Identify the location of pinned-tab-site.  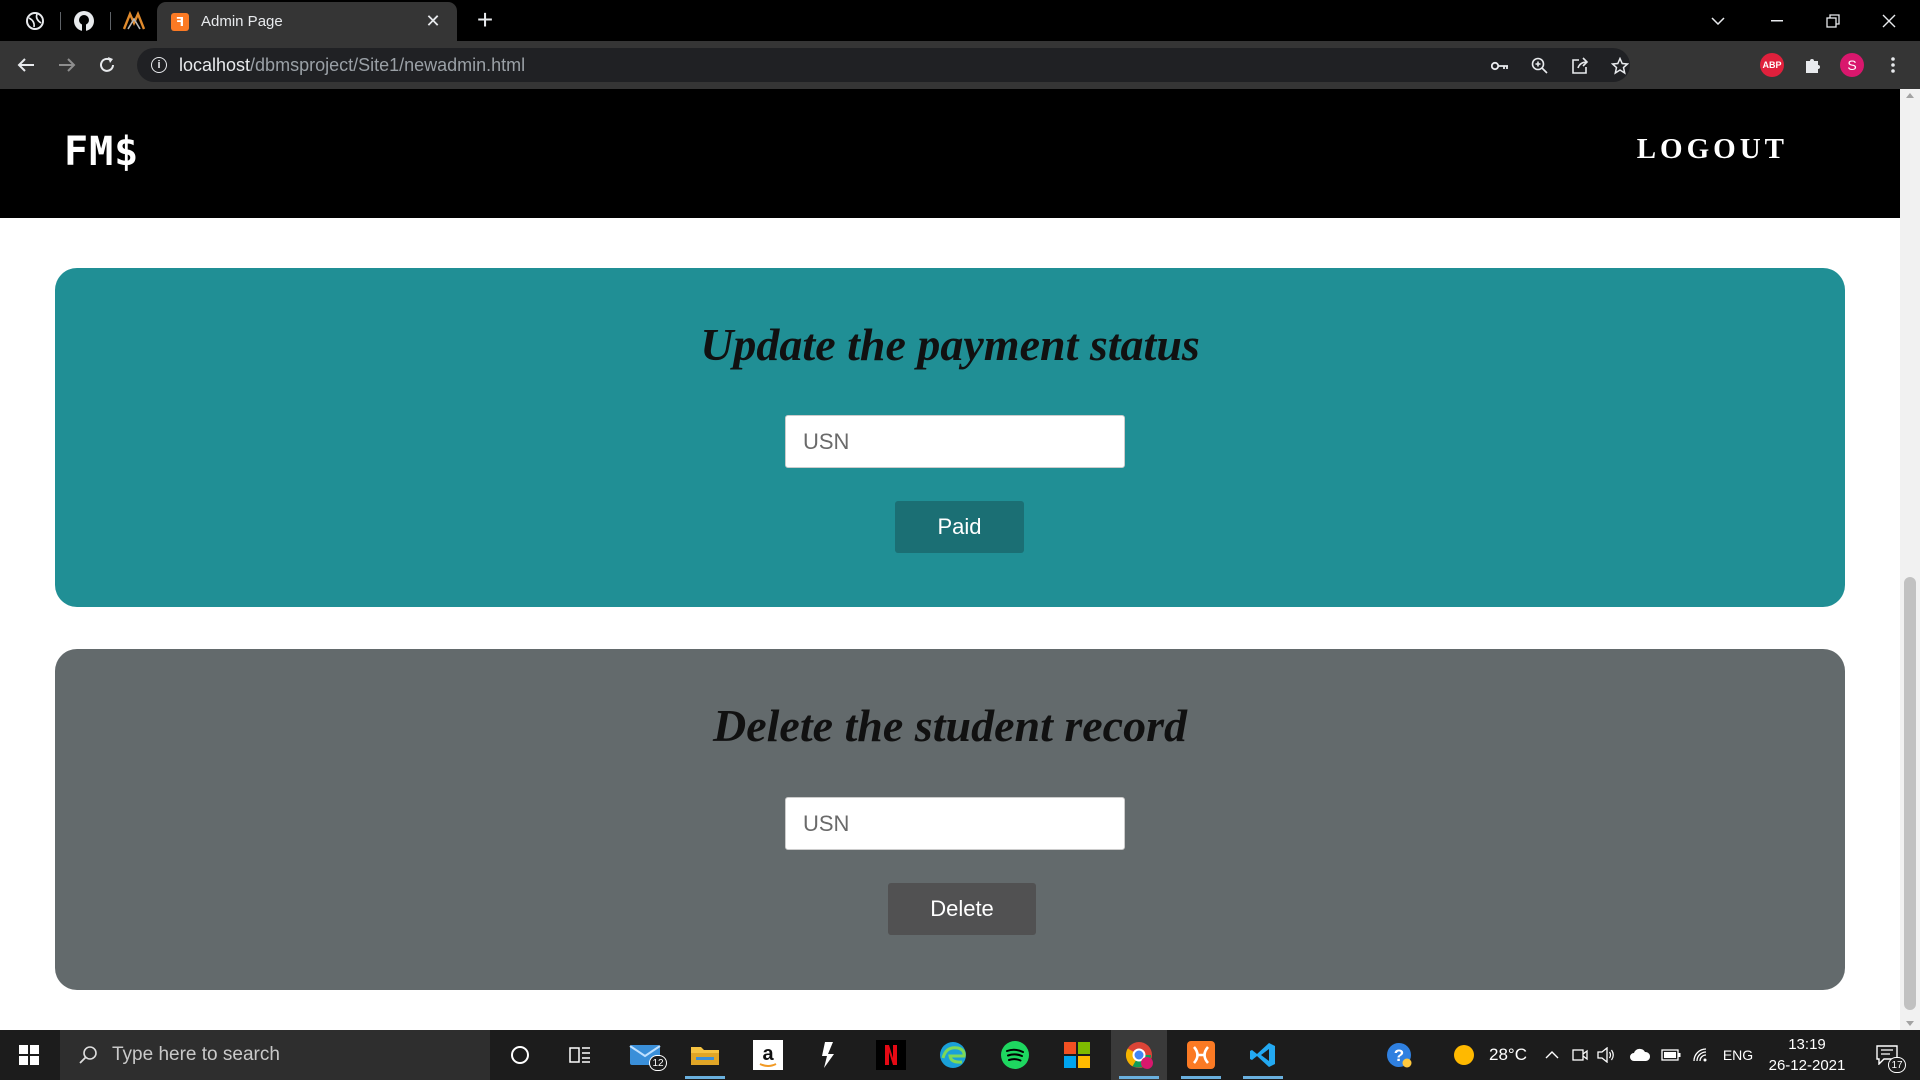
(134, 21).